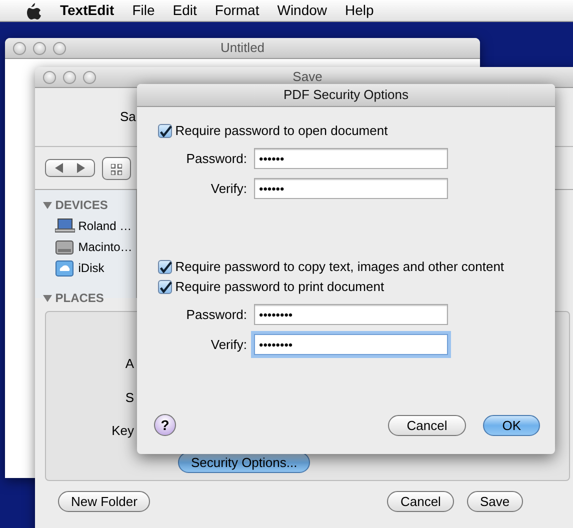  I want to click on dialog-title: PDF Security Options, so click(346, 95).